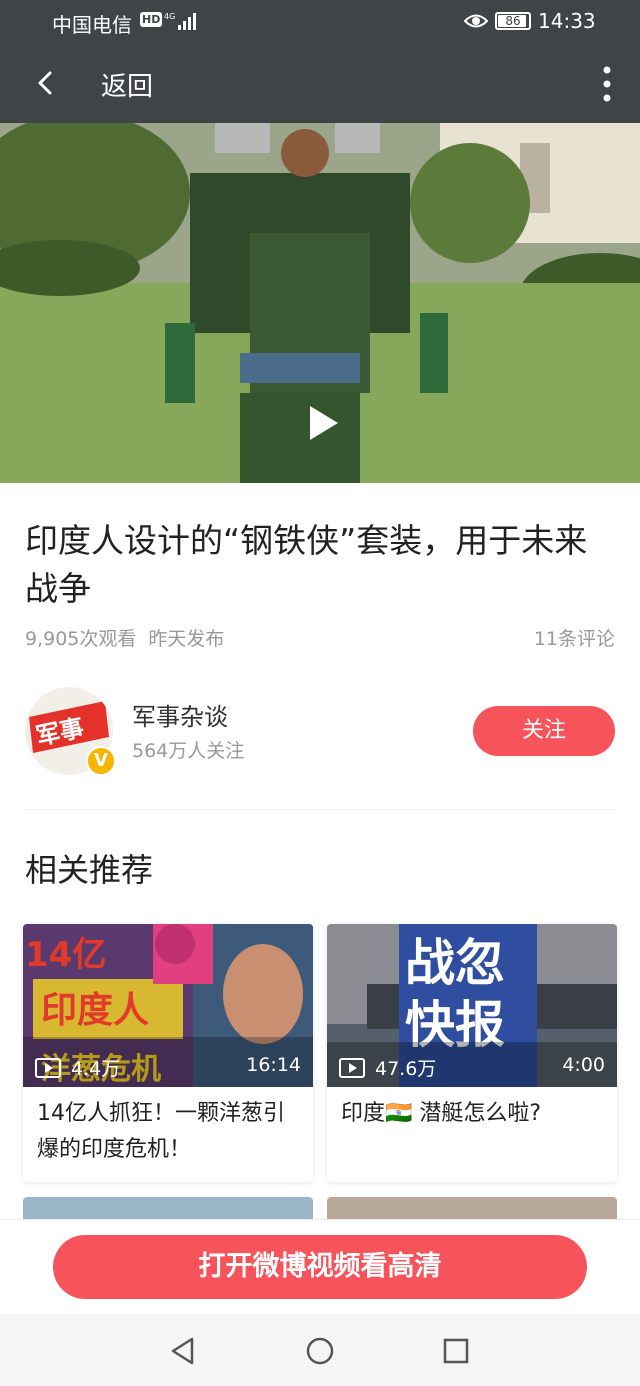 The height and width of the screenshot is (1386, 640). I want to click on follow-button: 关注, so click(544, 731).